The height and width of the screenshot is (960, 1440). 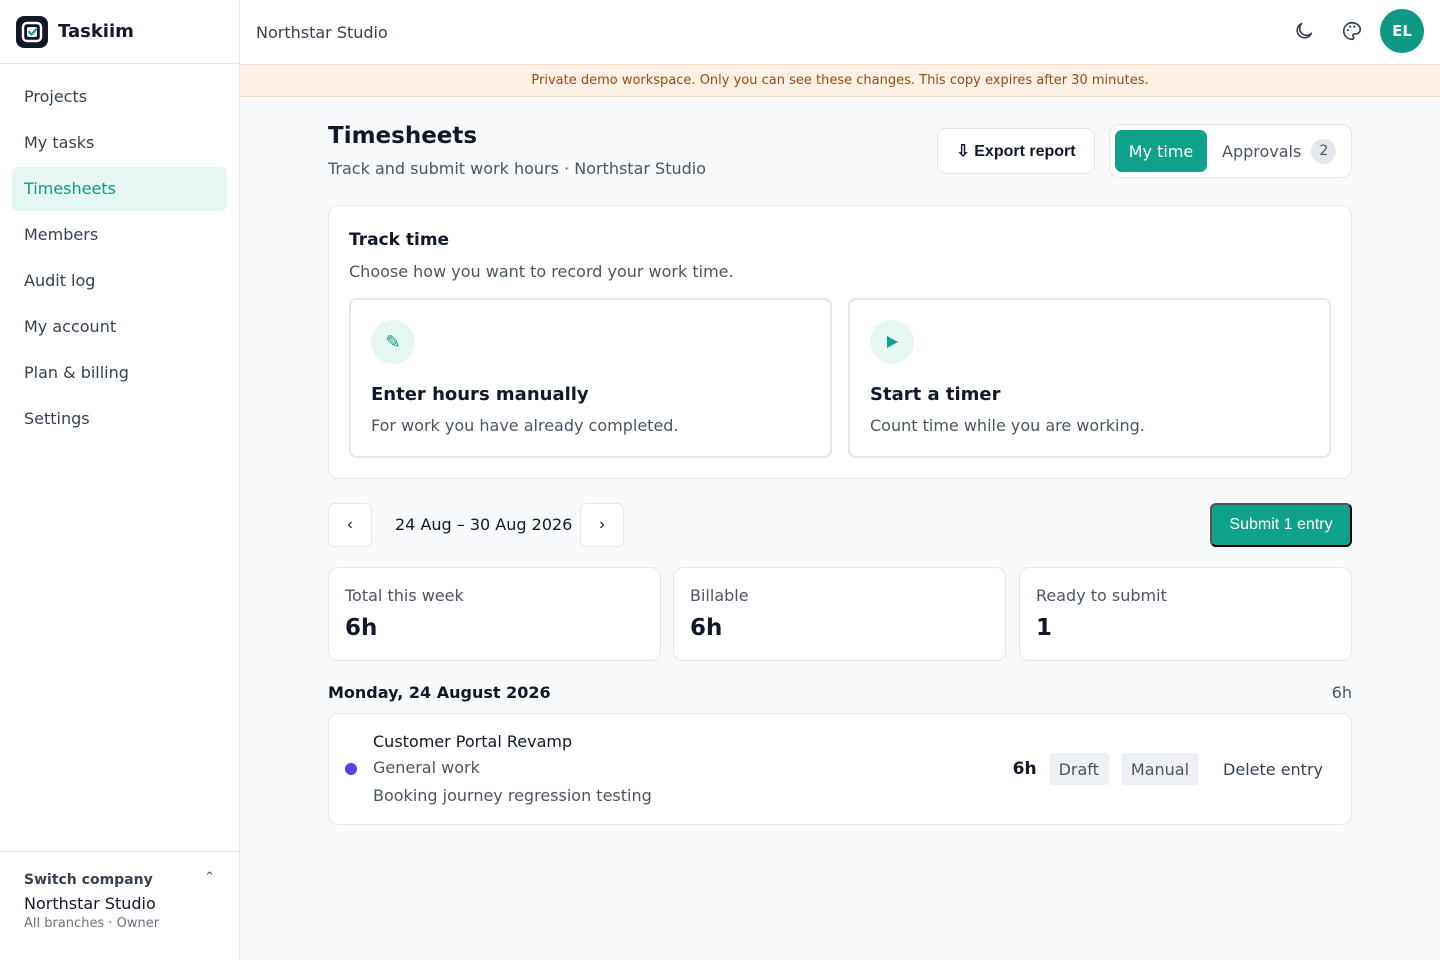 What do you see at coordinates (840, 32) in the screenshot?
I see `topbar: Northstar Studio EL` at bounding box center [840, 32].